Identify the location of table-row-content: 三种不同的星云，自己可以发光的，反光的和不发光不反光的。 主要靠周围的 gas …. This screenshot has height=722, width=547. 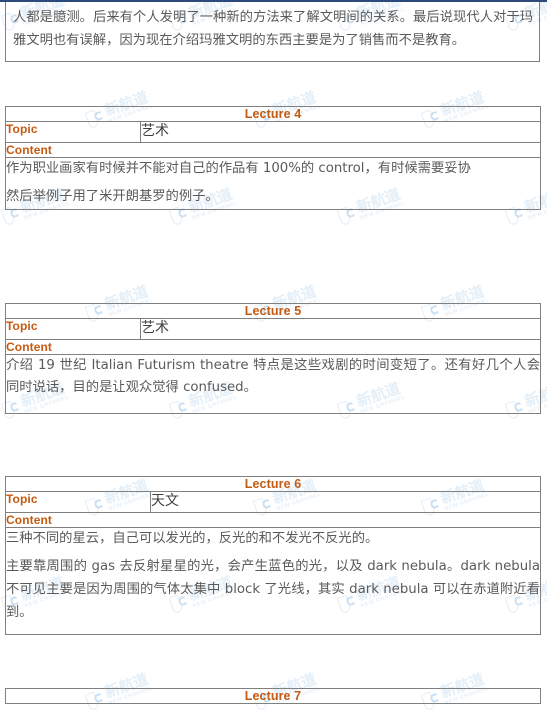
(273, 581).